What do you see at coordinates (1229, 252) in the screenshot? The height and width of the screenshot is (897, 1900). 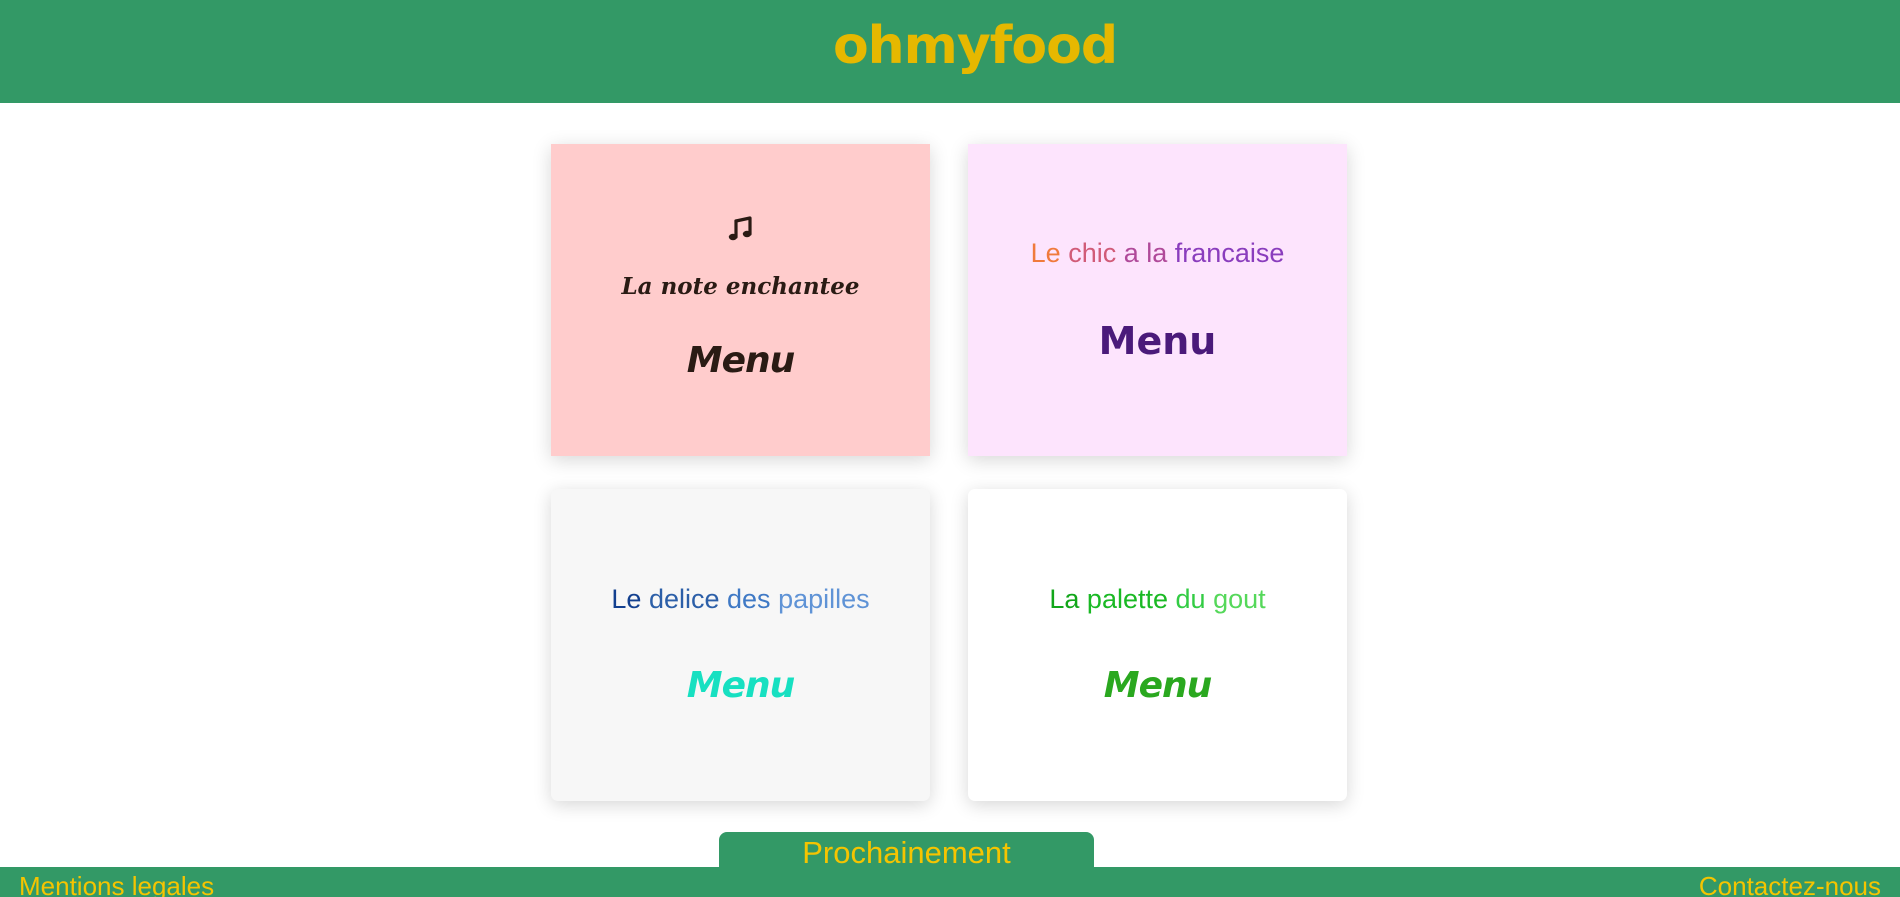 I see `name-part: francaise` at bounding box center [1229, 252].